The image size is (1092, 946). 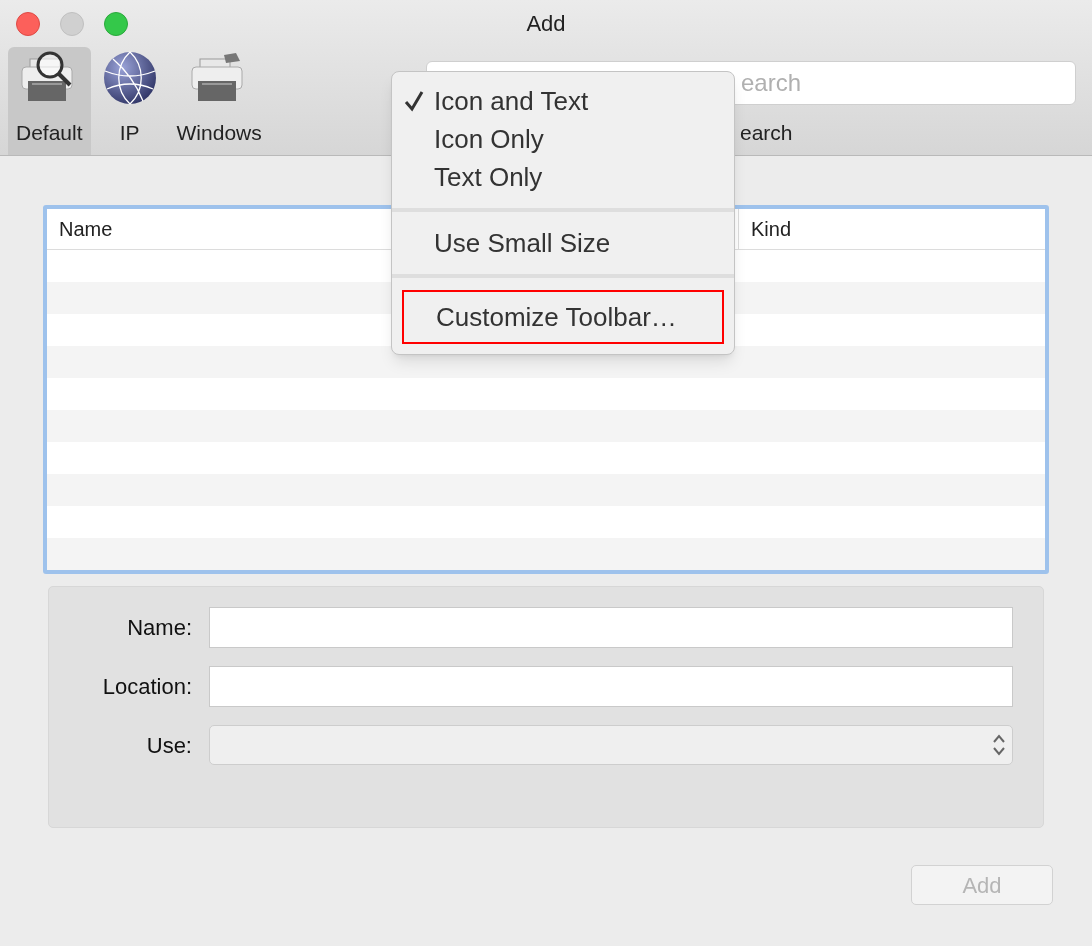 What do you see at coordinates (414, 101) in the screenshot?
I see `checkmark-icon` at bounding box center [414, 101].